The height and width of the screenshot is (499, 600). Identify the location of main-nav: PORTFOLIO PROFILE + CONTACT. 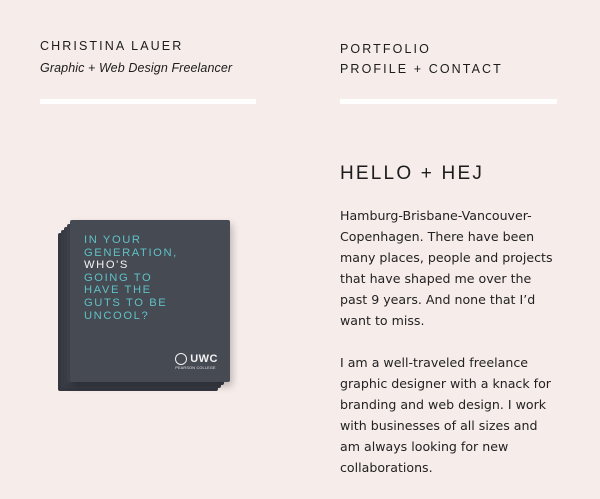
(421, 59).